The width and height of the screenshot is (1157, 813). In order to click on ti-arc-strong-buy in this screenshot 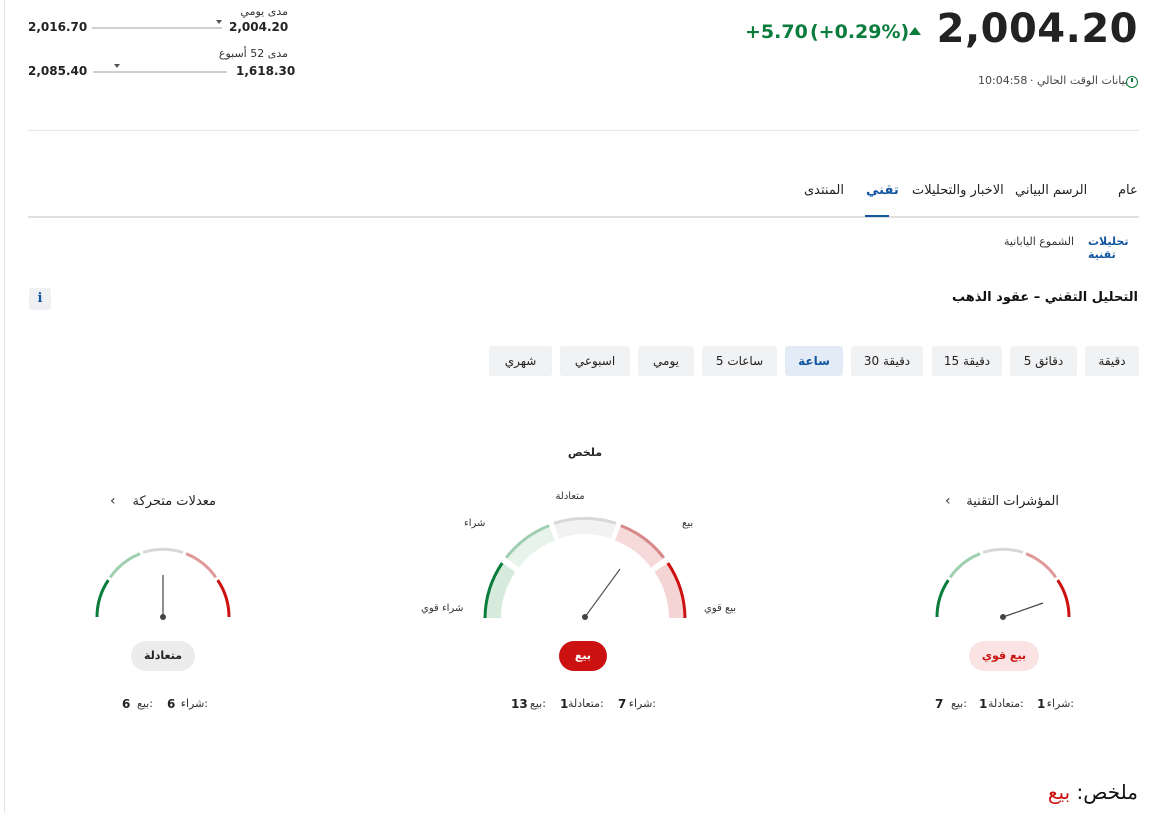, I will do `click(942, 598)`.